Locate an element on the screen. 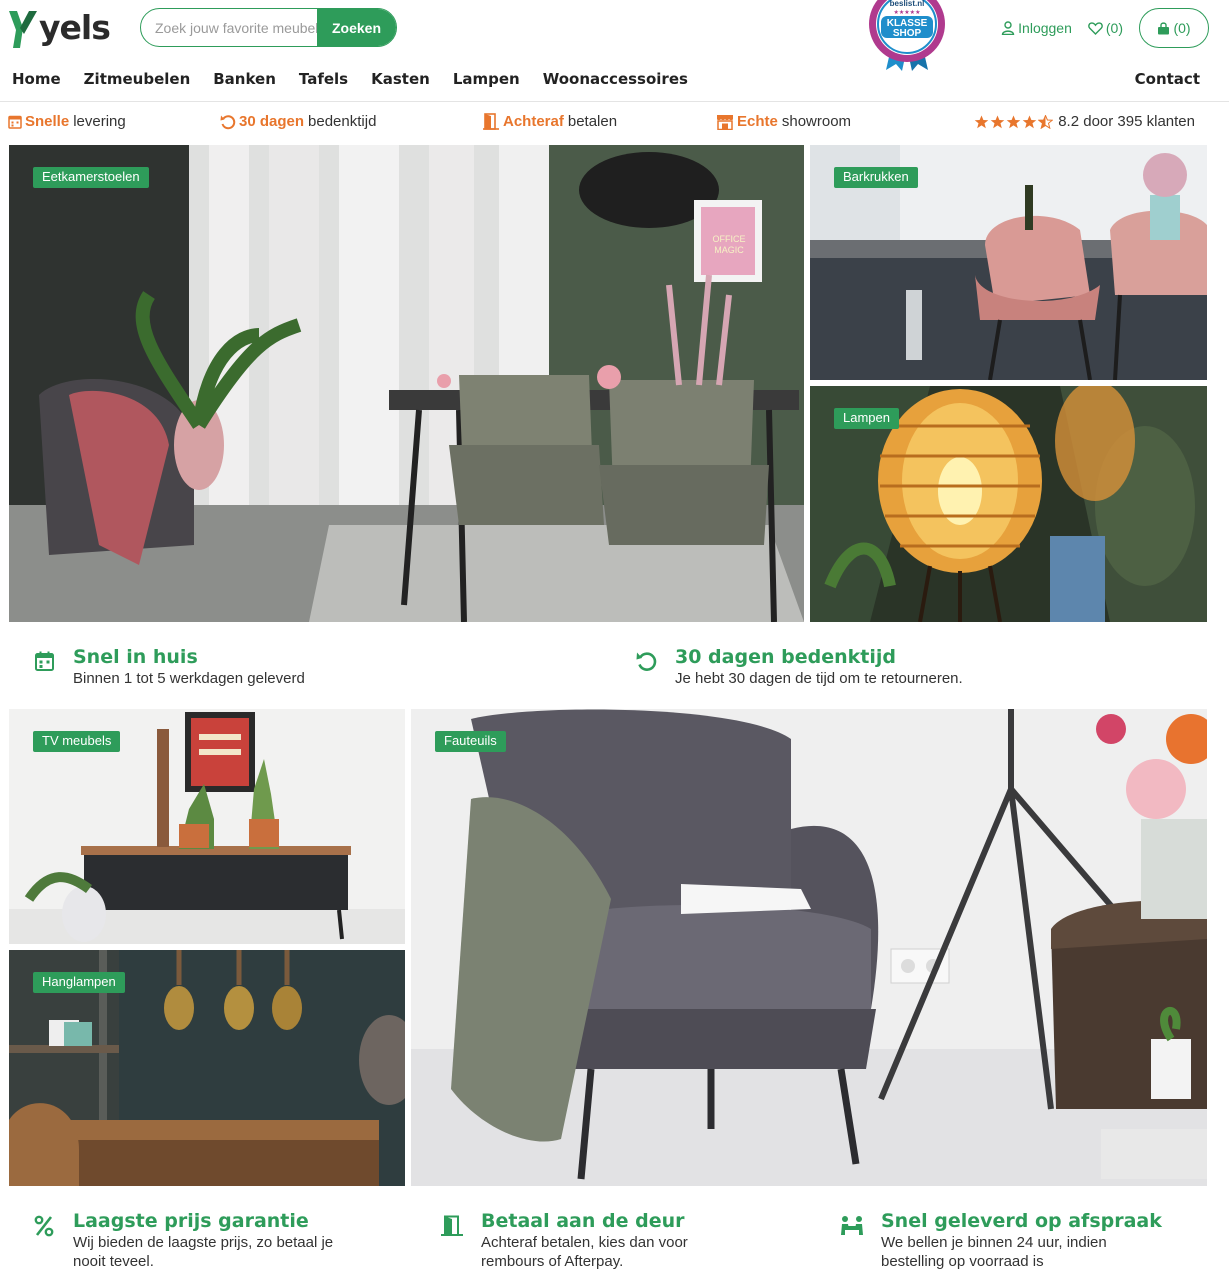  wishlist-link: (0) is located at coordinates (1105, 28).